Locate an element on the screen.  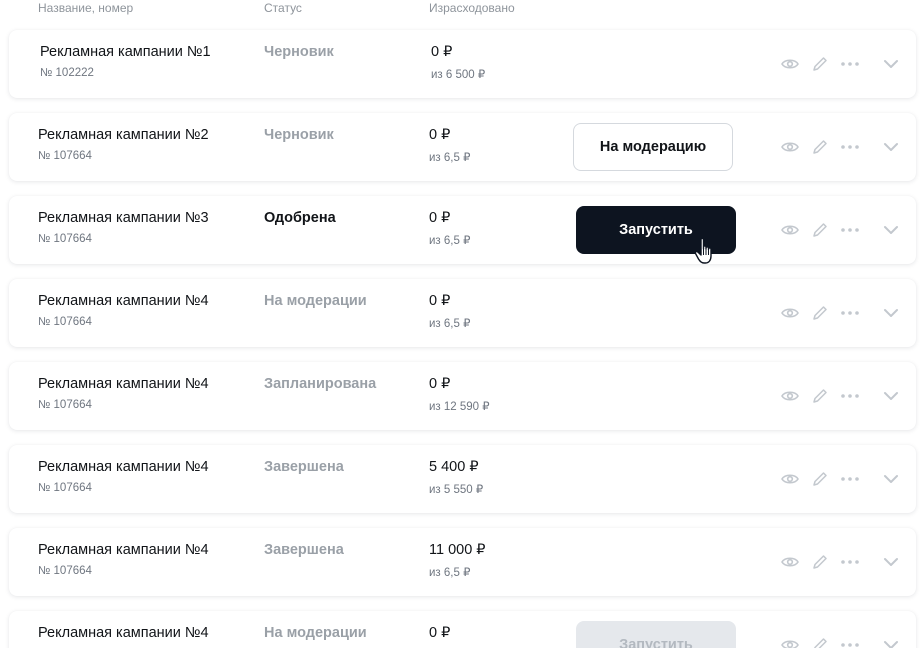
campaign-status: Запланирована is located at coordinates (320, 384).